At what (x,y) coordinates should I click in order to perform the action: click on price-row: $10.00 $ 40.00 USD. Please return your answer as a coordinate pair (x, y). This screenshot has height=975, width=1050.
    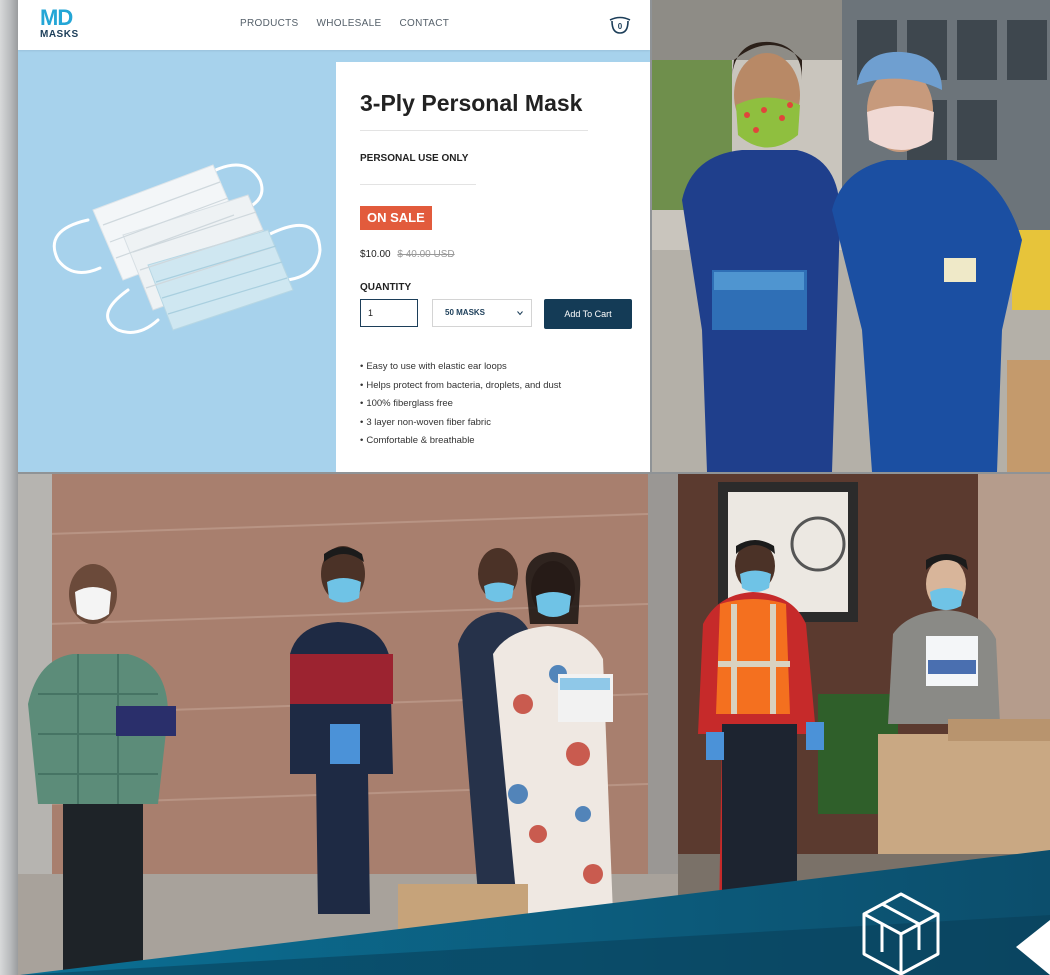
    Looking at the image, I should click on (407, 255).